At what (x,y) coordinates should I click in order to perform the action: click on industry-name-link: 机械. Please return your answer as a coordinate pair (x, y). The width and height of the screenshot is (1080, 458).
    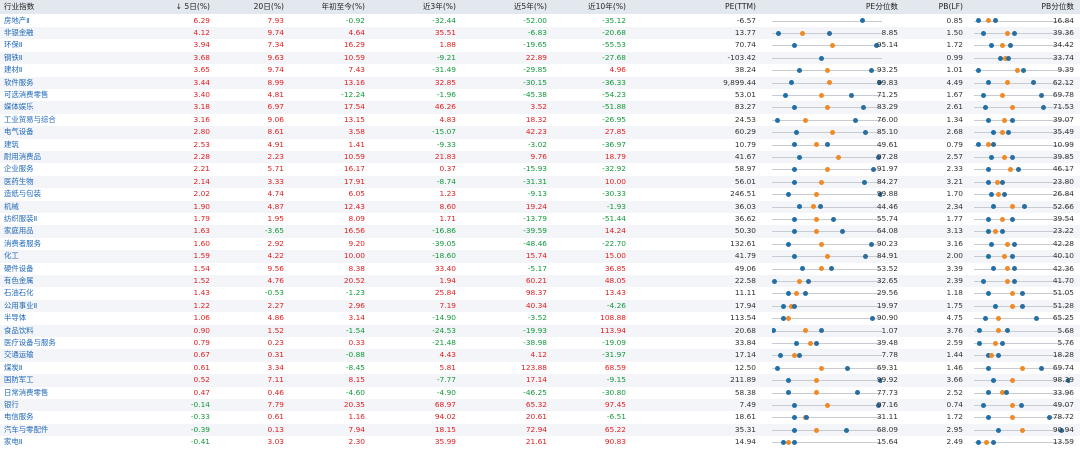
    Looking at the image, I should click on (64, 207).